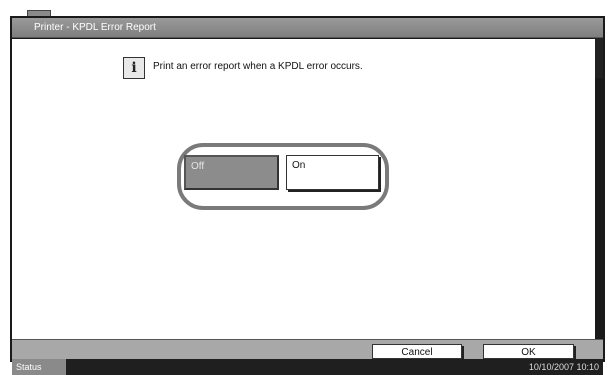 The width and height of the screenshot is (616, 375). Describe the element at coordinates (307, 28) in the screenshot. I see `window-title: Printer - KPDL Error Report` at that location.